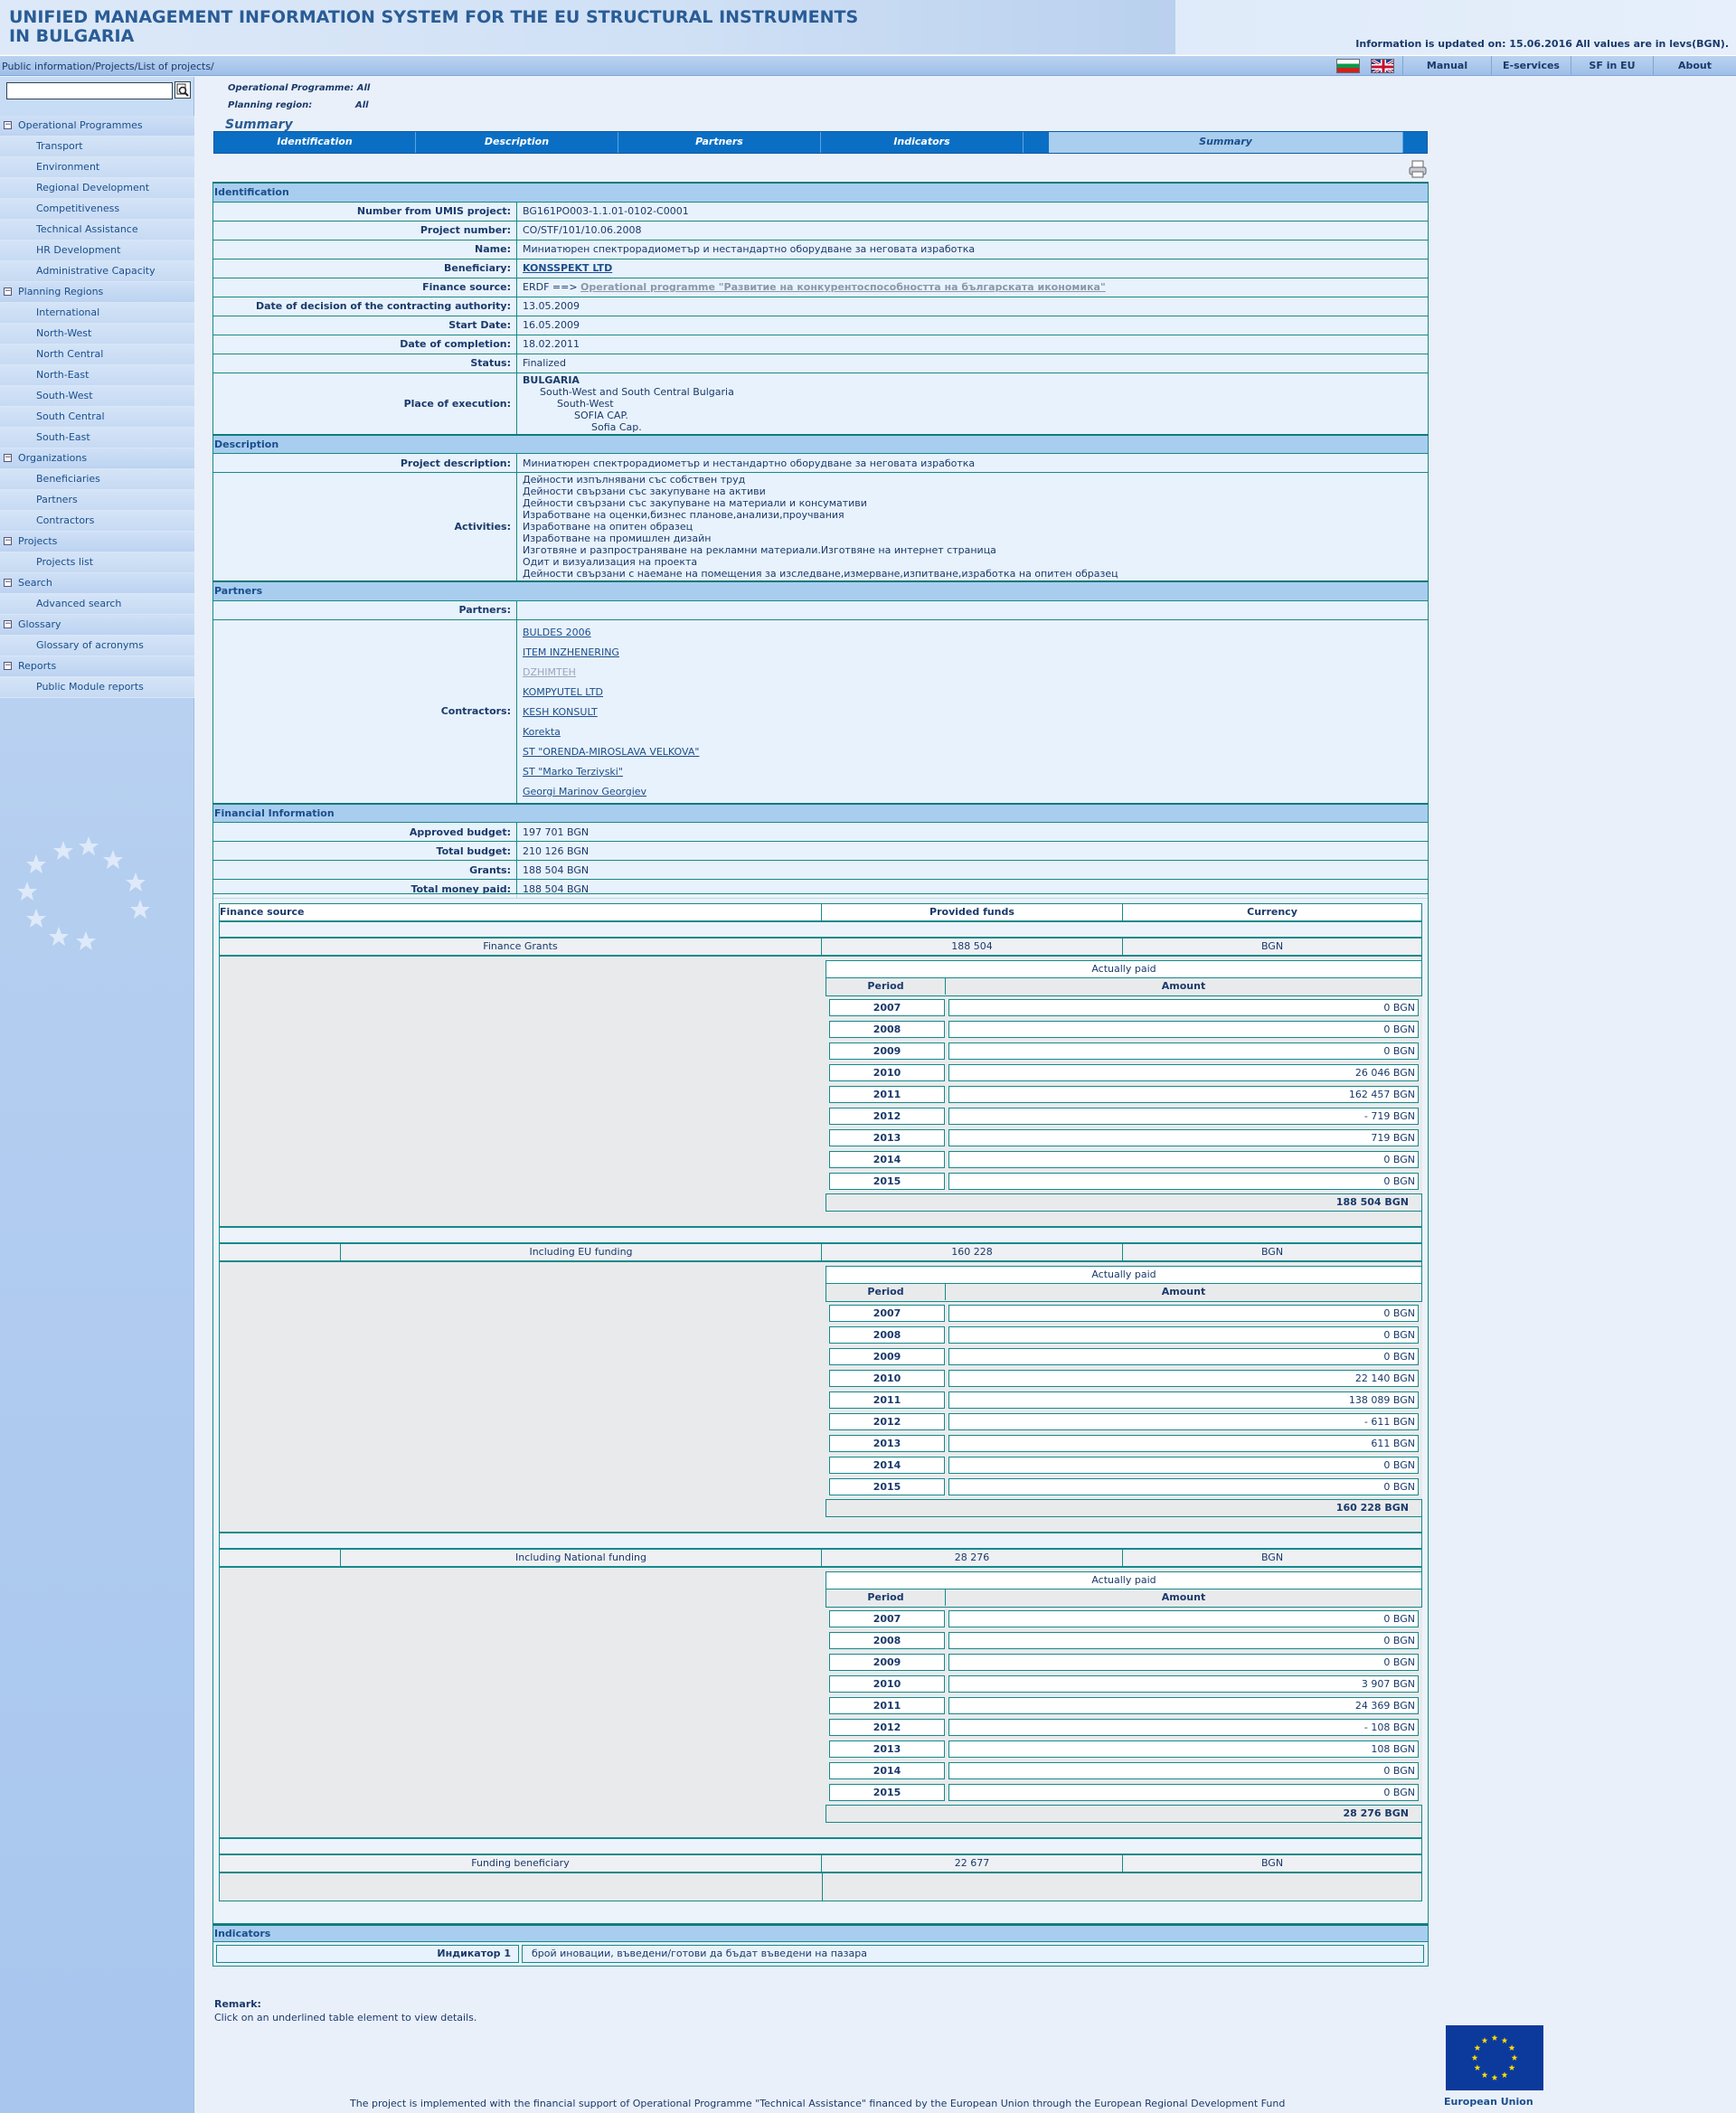 Image resolution: width=1736 pixels, height=2113 pixels. What do you see at coordinates (97, 313) in the screenshot?
I see `sidebar-item: International` at bounding box center [97, 313].